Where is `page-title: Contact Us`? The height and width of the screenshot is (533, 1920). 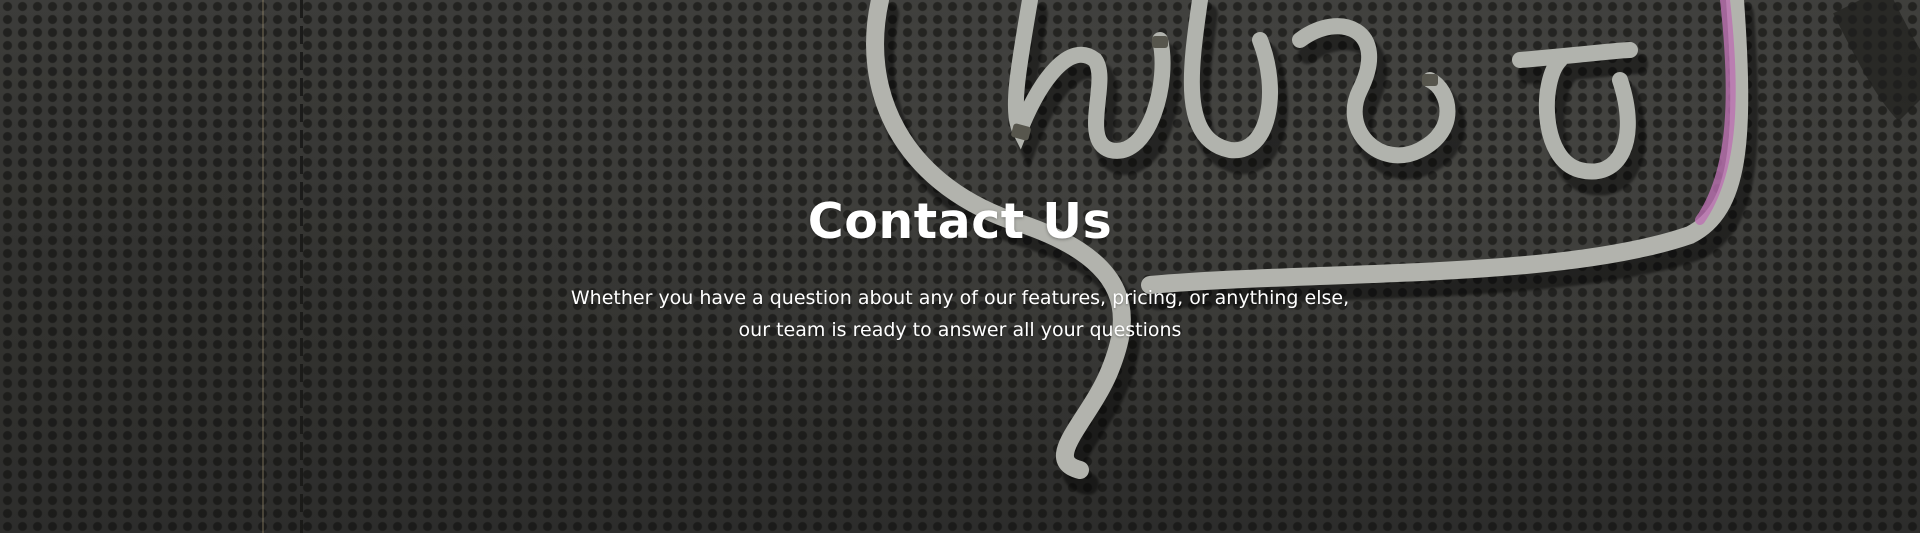
page-title: Contact Us is located at coordinates (960, 221).